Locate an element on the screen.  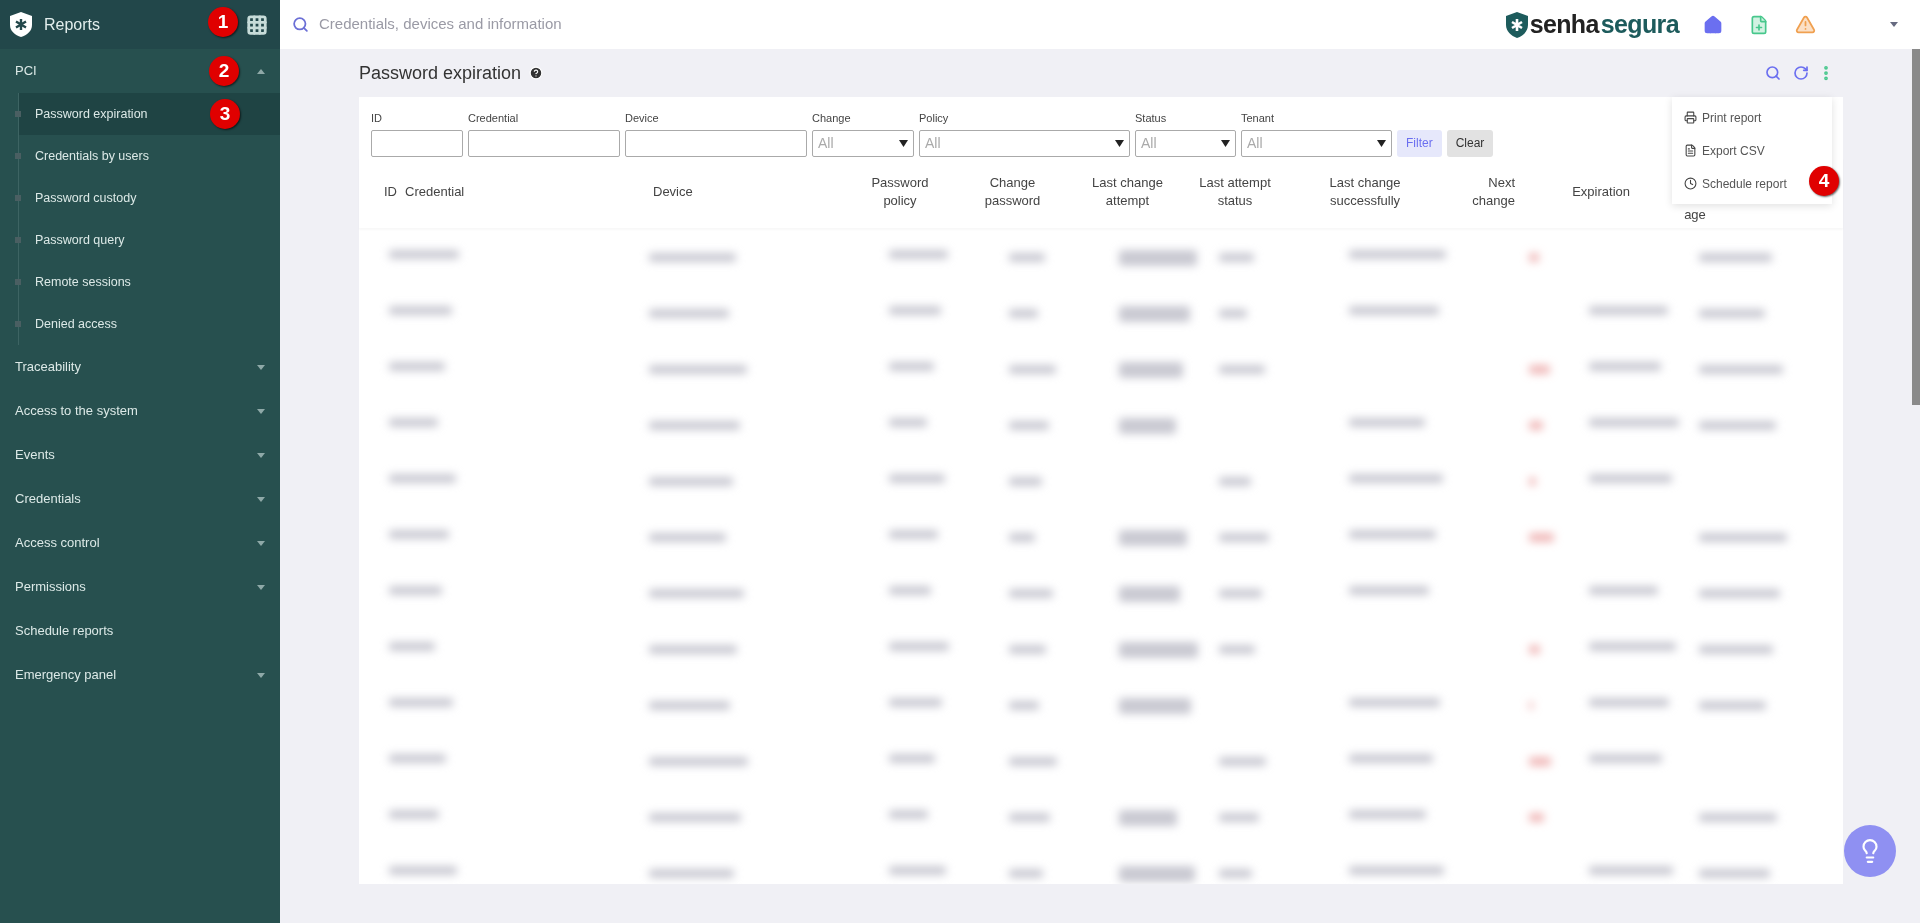
filter-label: Status is located at coordinates (1151, 119).